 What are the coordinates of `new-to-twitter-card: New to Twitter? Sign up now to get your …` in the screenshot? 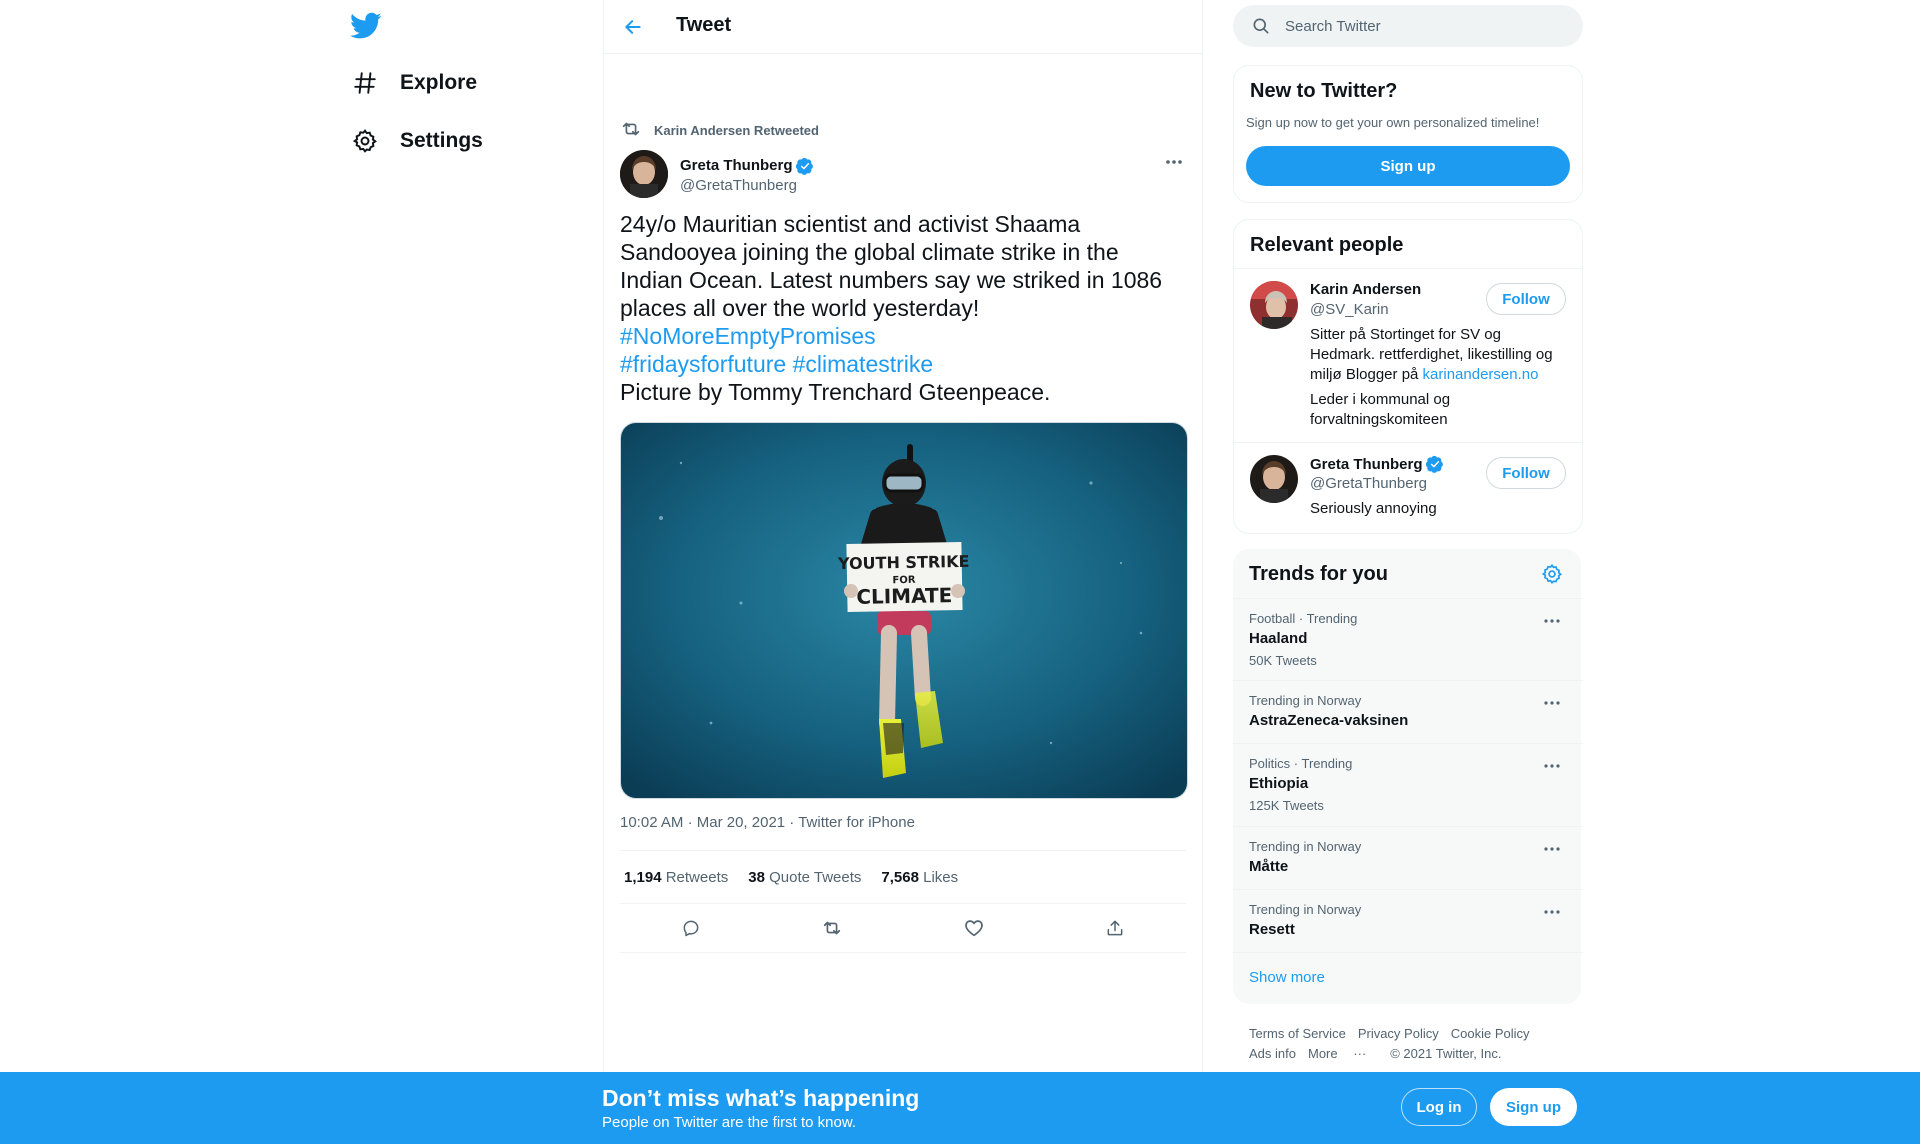 It's located at (1408, 134).